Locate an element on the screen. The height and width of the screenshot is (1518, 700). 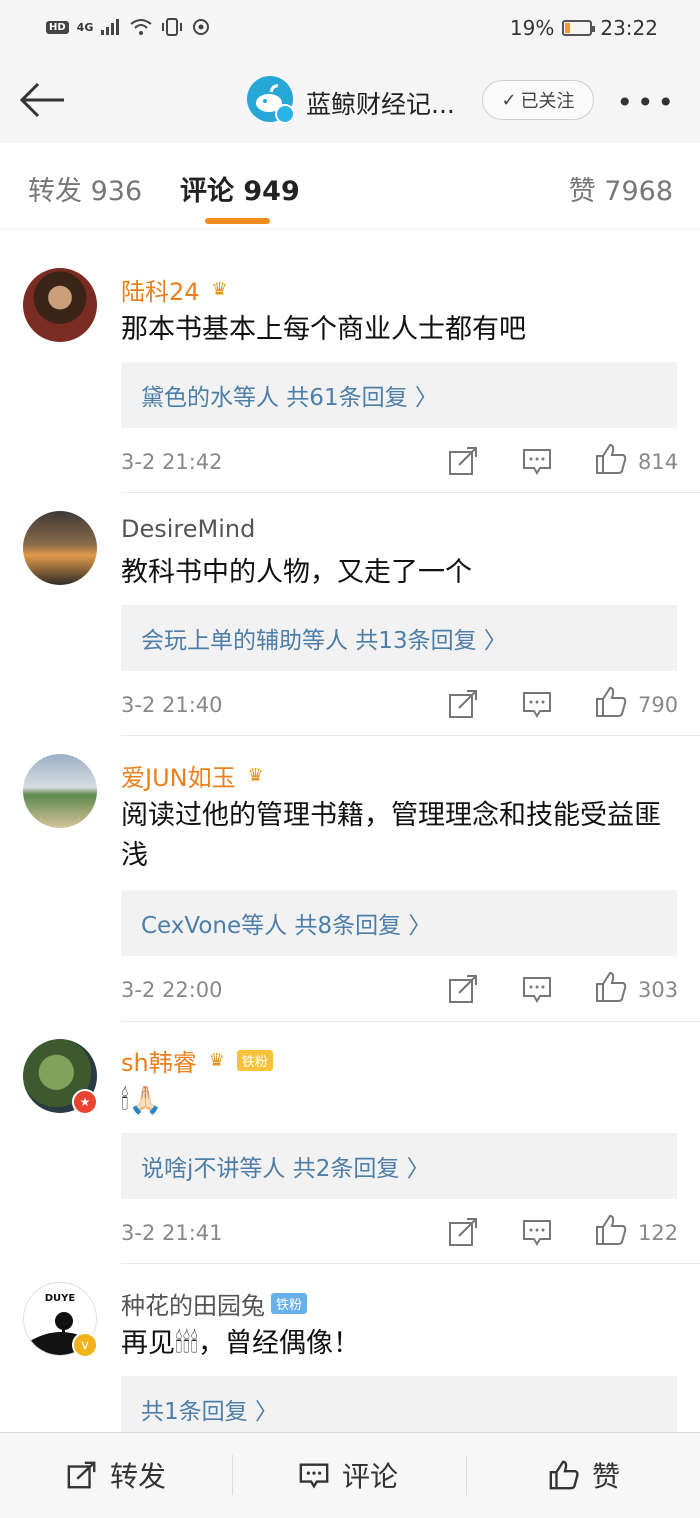
wifi-icon is located at coordinates (141, 27).